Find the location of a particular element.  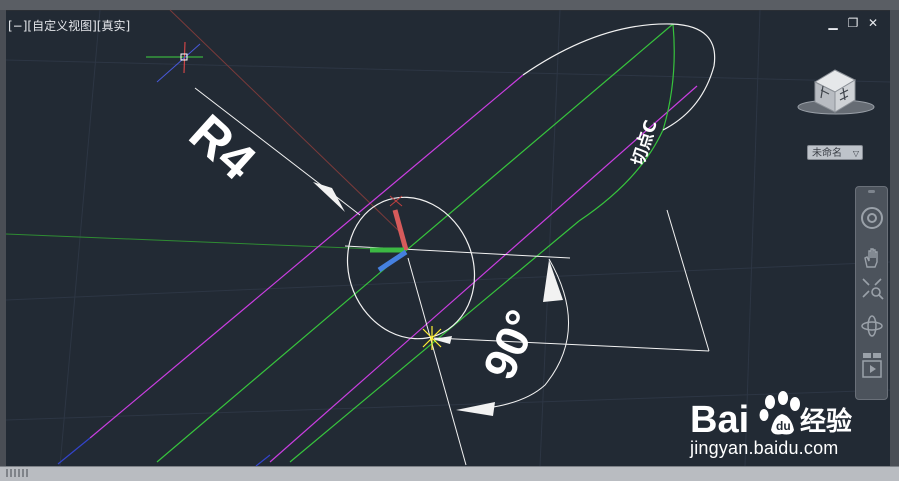

dimension-arrows is located at coordinates (438, 299).